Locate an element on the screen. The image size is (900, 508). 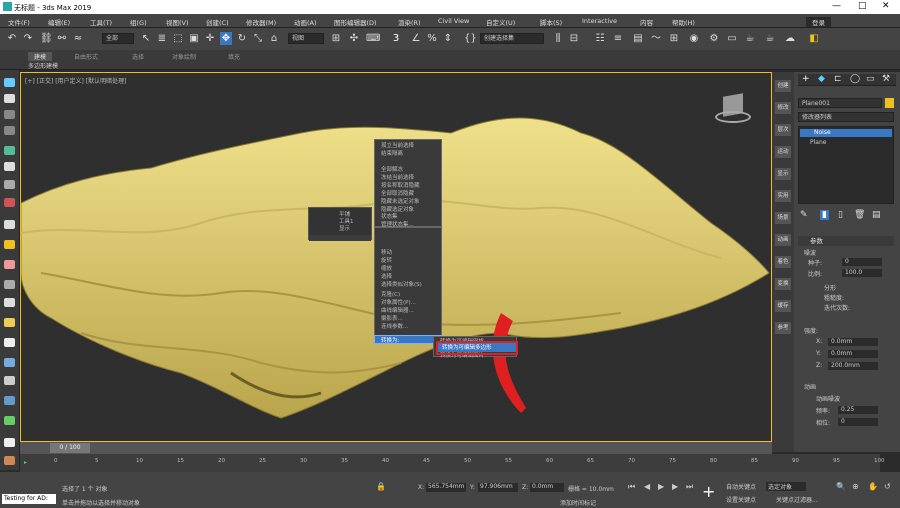
orbit-icon: ↺ is located at coordinates (887, 486).